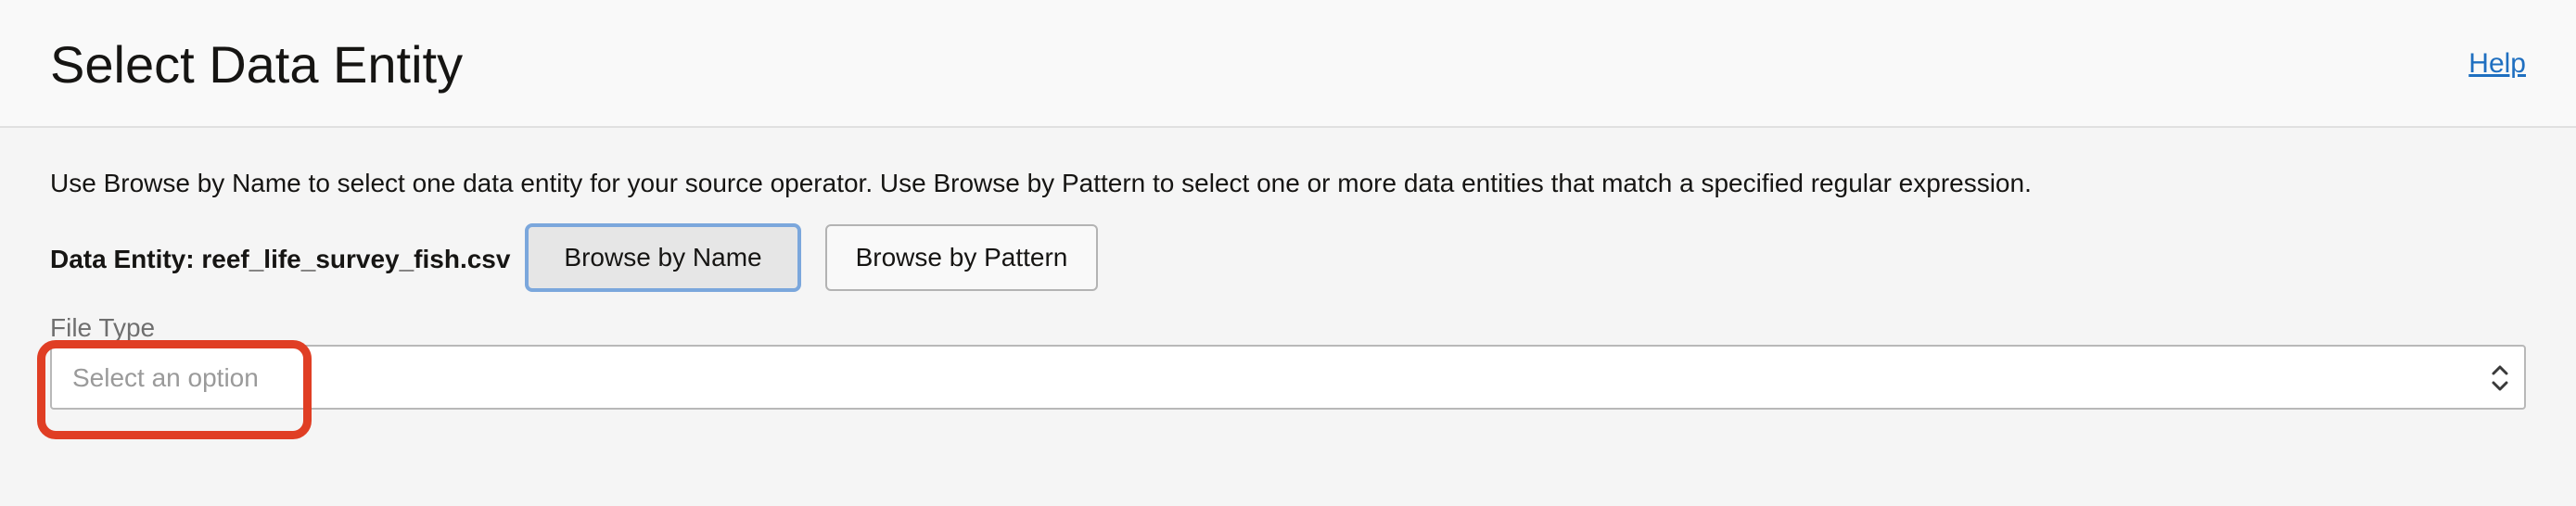 The image size is (2576, 506). Describe the element at coordinates (962, 257) in the screenshot. I see `browse-by-pattern-button: Browse by Pattern` at that location.